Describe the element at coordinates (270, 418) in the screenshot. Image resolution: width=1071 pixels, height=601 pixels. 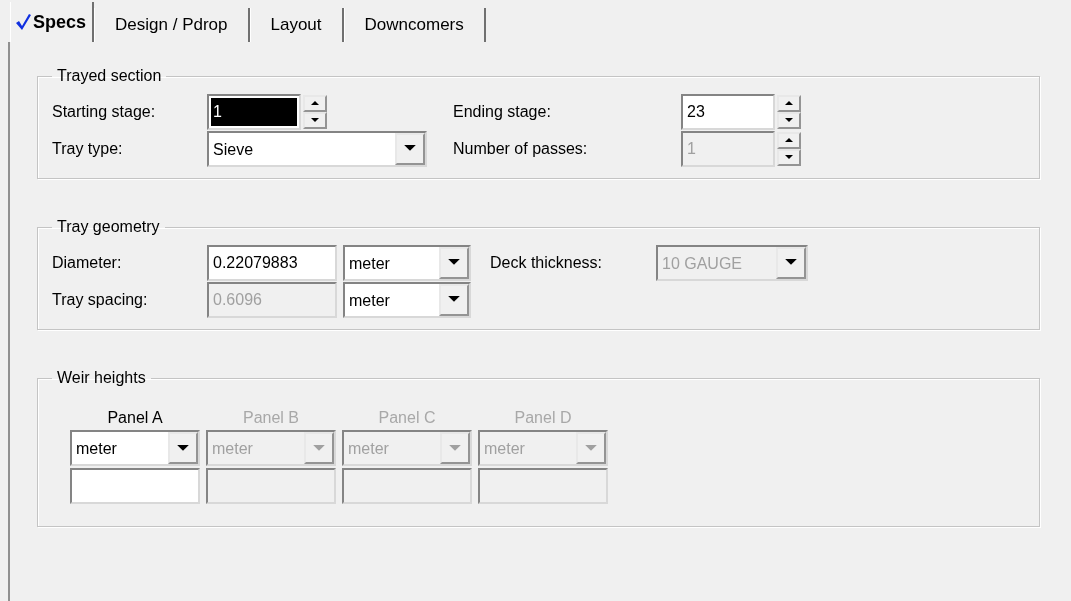
I see `column-heading: Panel B` at that location.